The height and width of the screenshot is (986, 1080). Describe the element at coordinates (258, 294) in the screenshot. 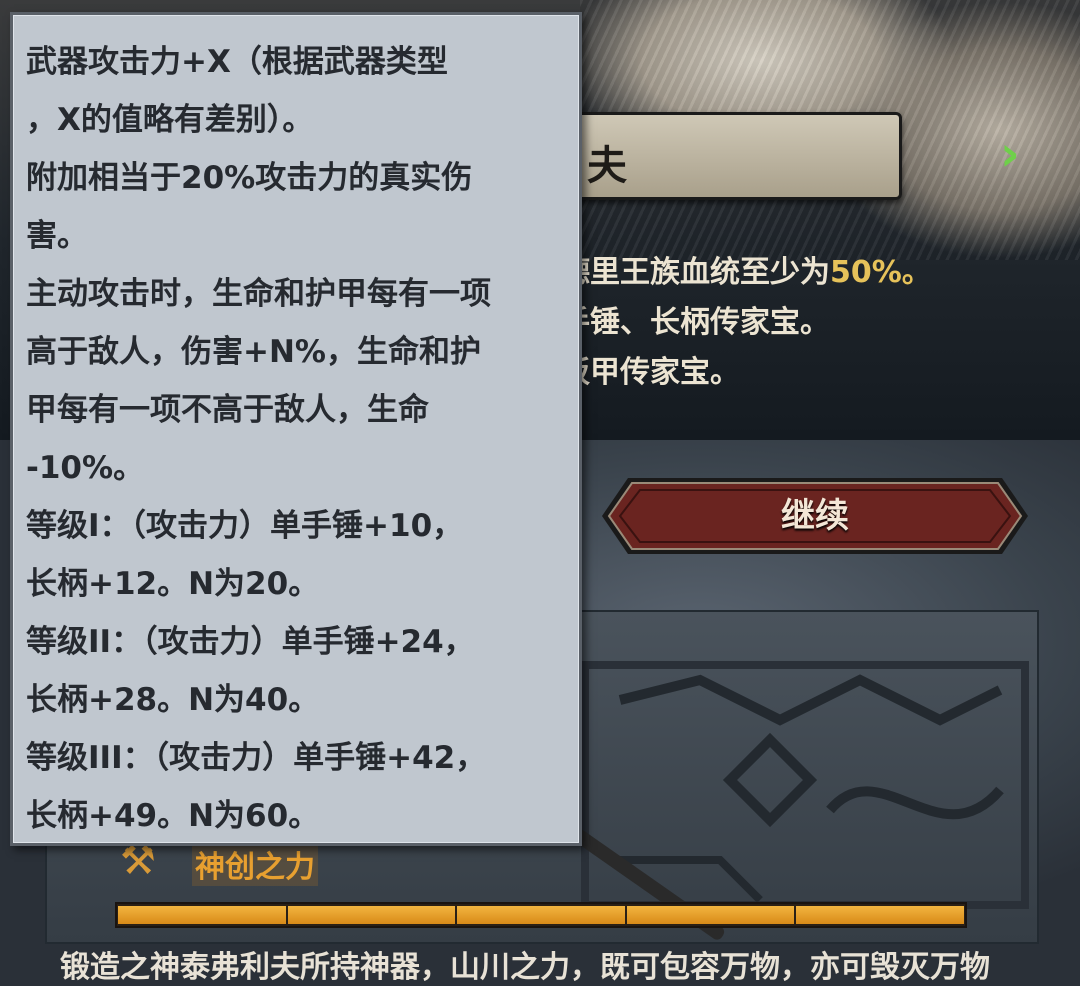

I see `tooltip-line: 主动攻击时，生命和护甲每有一项` at that location.